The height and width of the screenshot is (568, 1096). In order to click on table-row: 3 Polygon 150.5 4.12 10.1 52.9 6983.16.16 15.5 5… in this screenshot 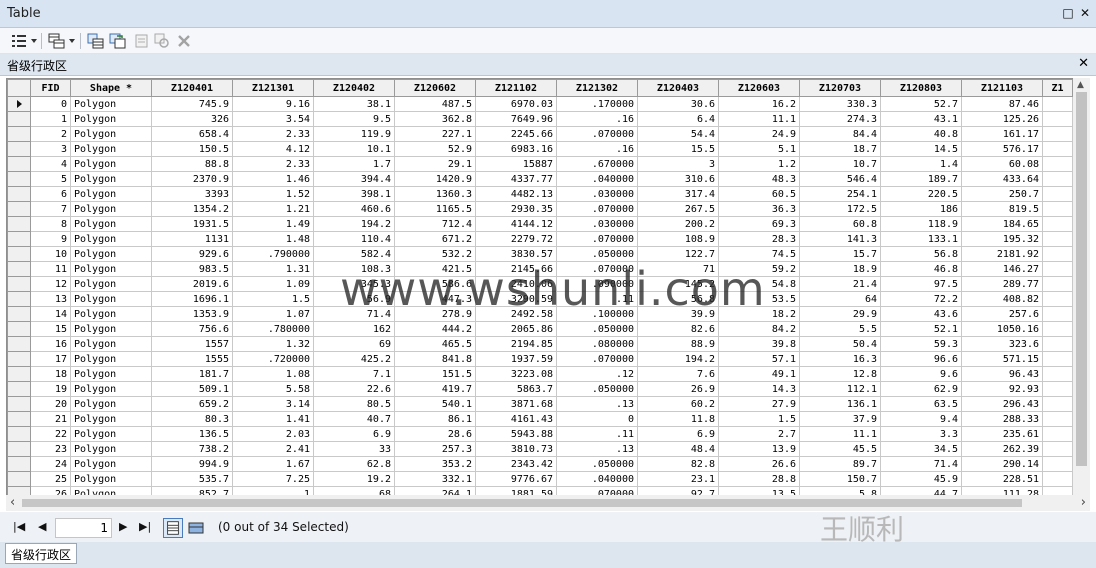, I will do `click(540, 149)`.